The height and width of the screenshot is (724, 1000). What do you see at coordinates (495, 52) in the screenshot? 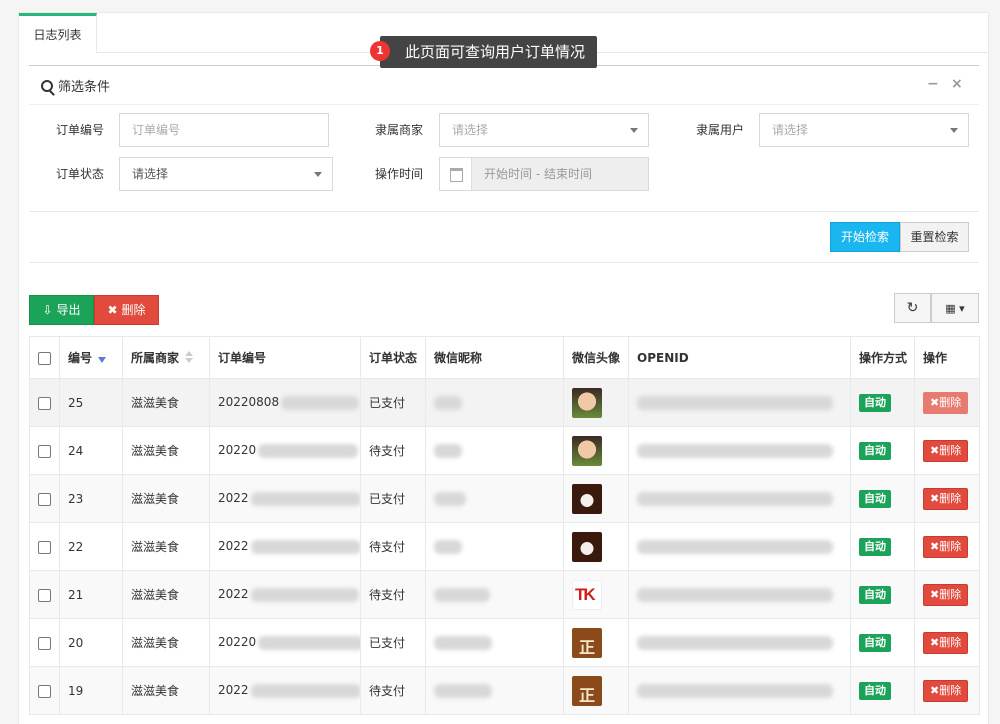
I see `tooltip-text: 此页面可查询用户订单情况` at bounding box center [495, 52].